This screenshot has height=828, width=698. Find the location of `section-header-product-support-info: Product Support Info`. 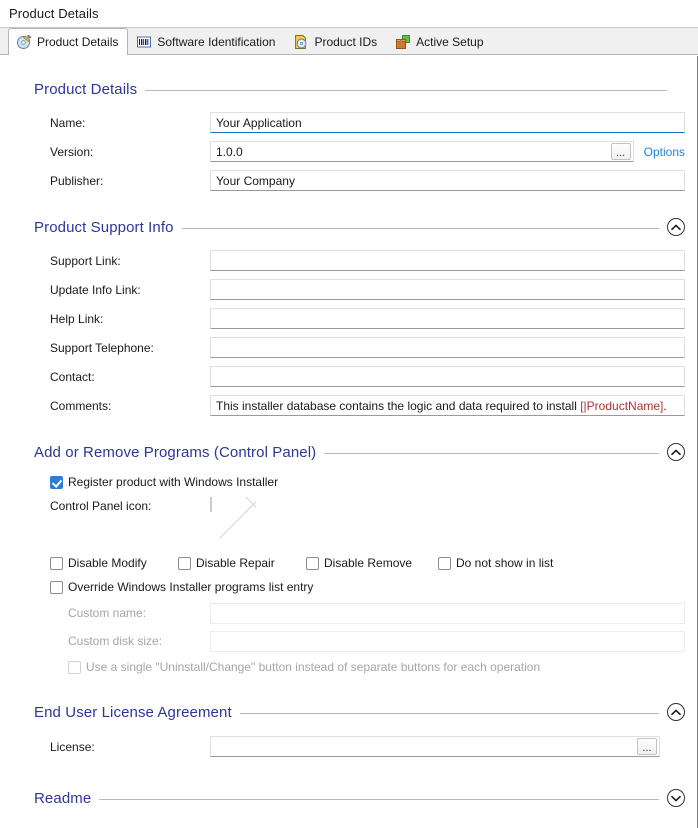

section-header-product-support-info: Product Support Info is located at coordinates (348, 227).